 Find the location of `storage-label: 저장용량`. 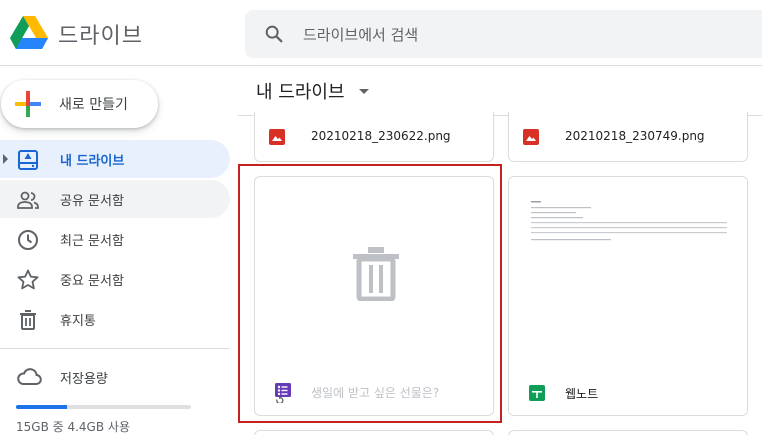

storage-label: 저장용량 is located at coordinates (84, 377).